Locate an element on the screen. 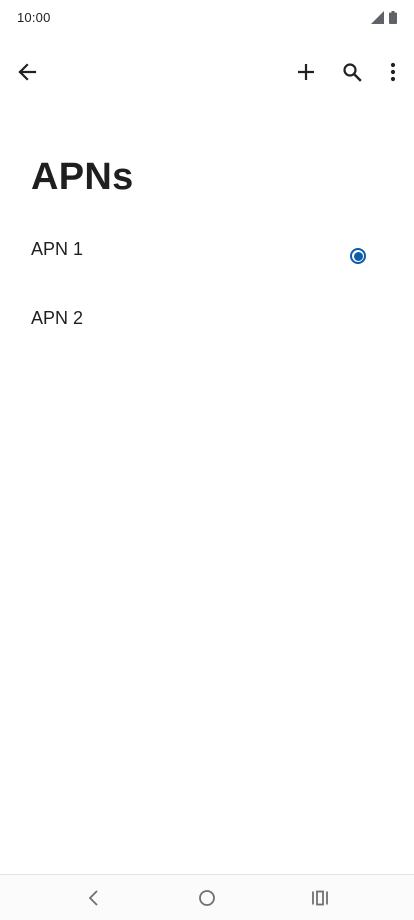 The width and height of the screenshot is (414, 920). apn-radio-selected is located at coordinates (358, 256).